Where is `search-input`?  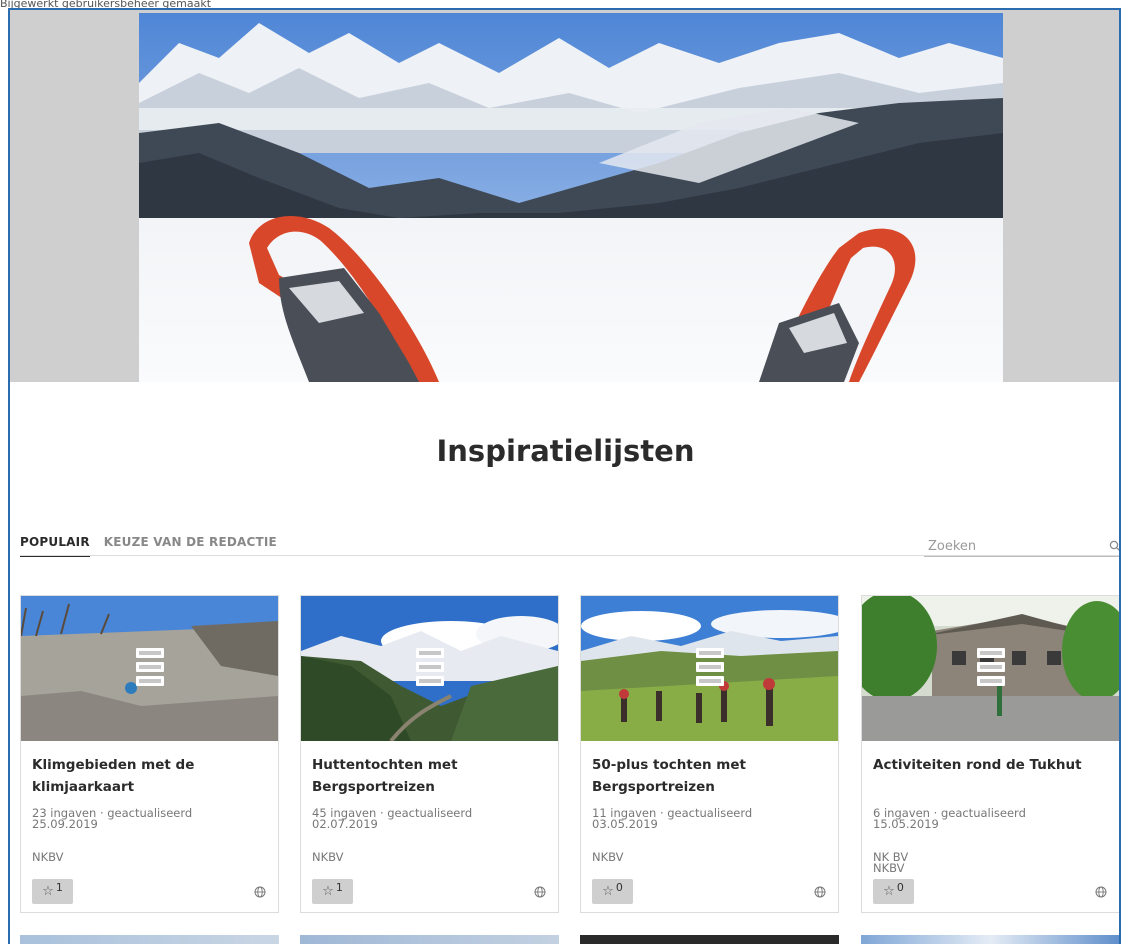
search-input is located at coordinates (1013, 546).